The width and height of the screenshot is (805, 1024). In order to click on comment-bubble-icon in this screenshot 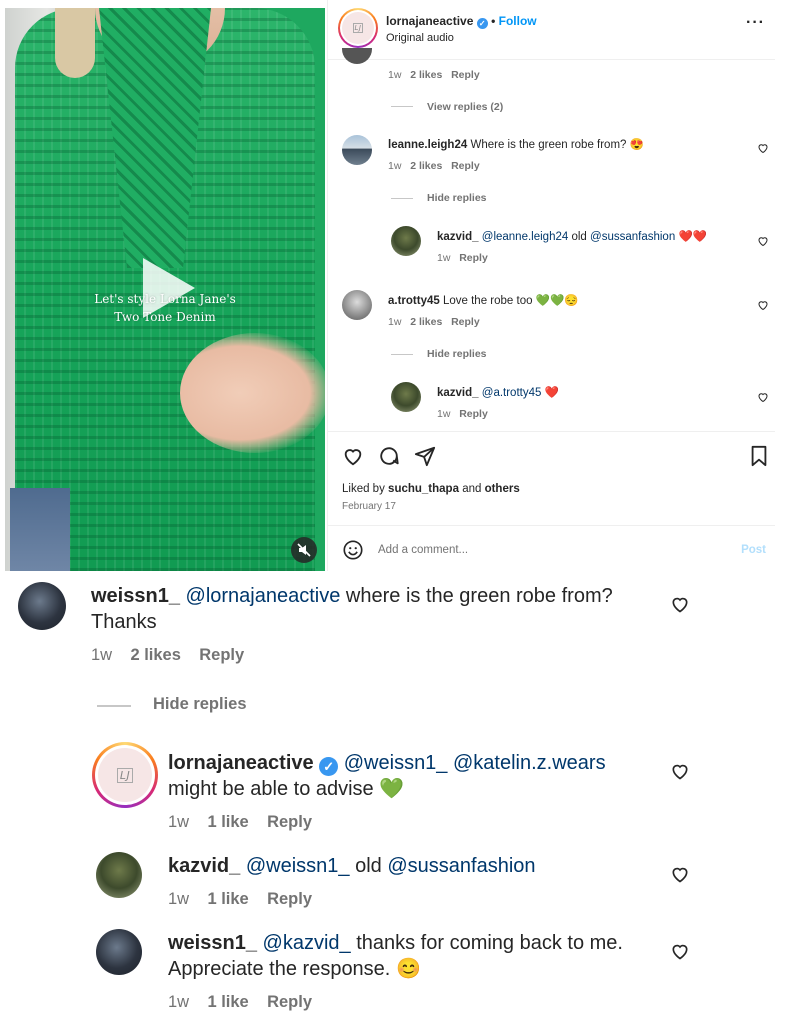, I will do `click(389, 456)`.